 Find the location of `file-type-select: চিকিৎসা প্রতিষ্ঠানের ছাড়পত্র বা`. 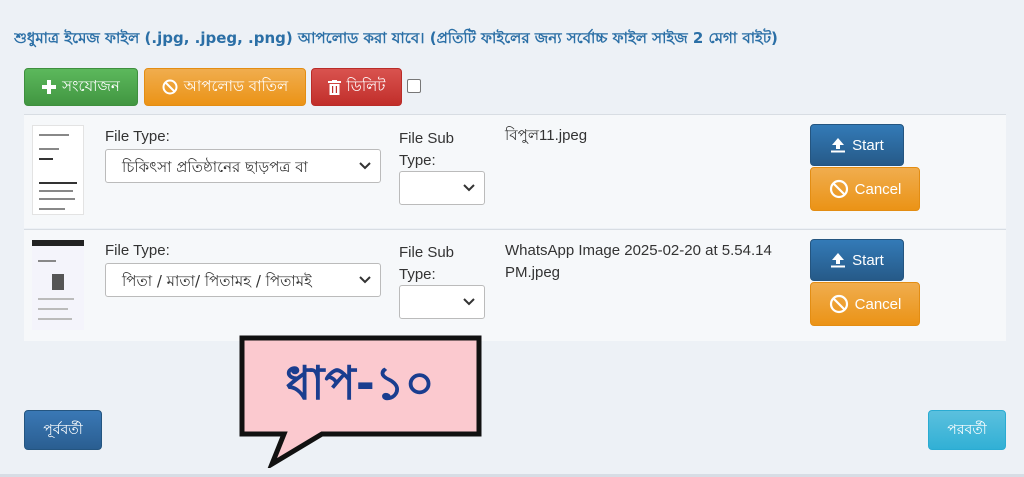

file-type-select: চিকিৎসা প্রতিষ্ঠানের ছাড়পত্র বা is located at coordinates (243, 166).